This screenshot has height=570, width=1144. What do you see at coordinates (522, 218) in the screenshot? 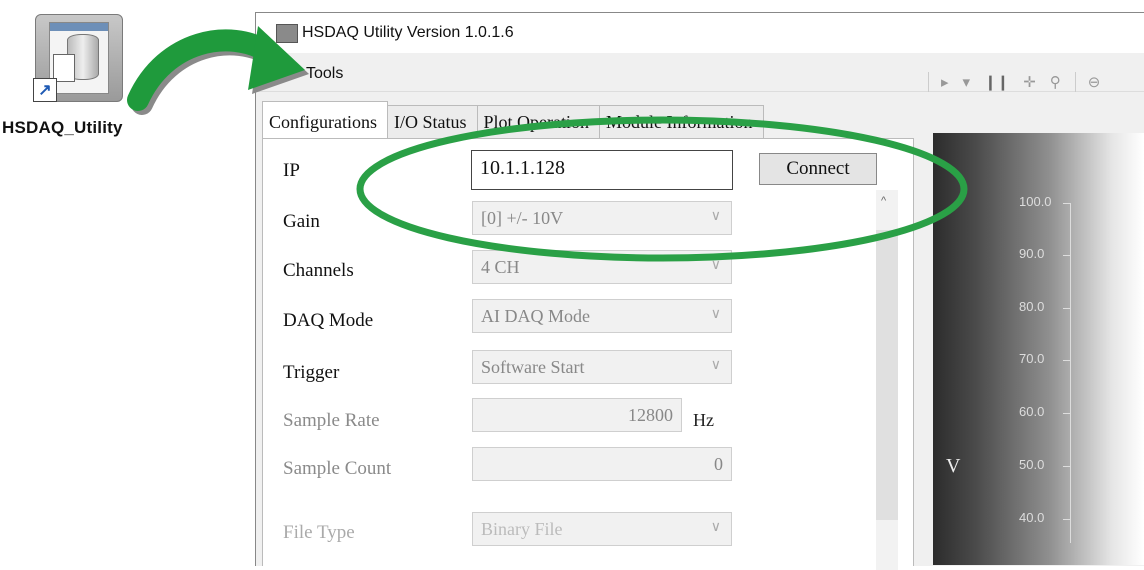
I see `gain-value: [0] +/- 10V` at bounding box center [522, 218].